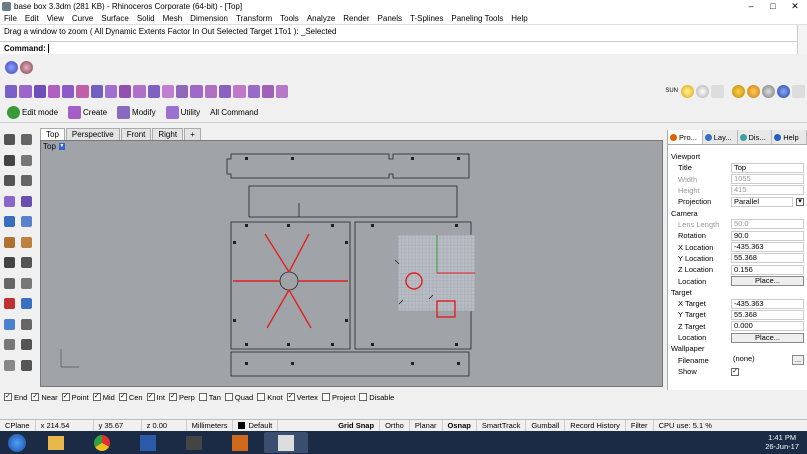 The height and width of the screenshot is (454, 807). Describe the element at coordinates (82, 18) in the screenshot. I see `menu-curve: Curve` at that location.